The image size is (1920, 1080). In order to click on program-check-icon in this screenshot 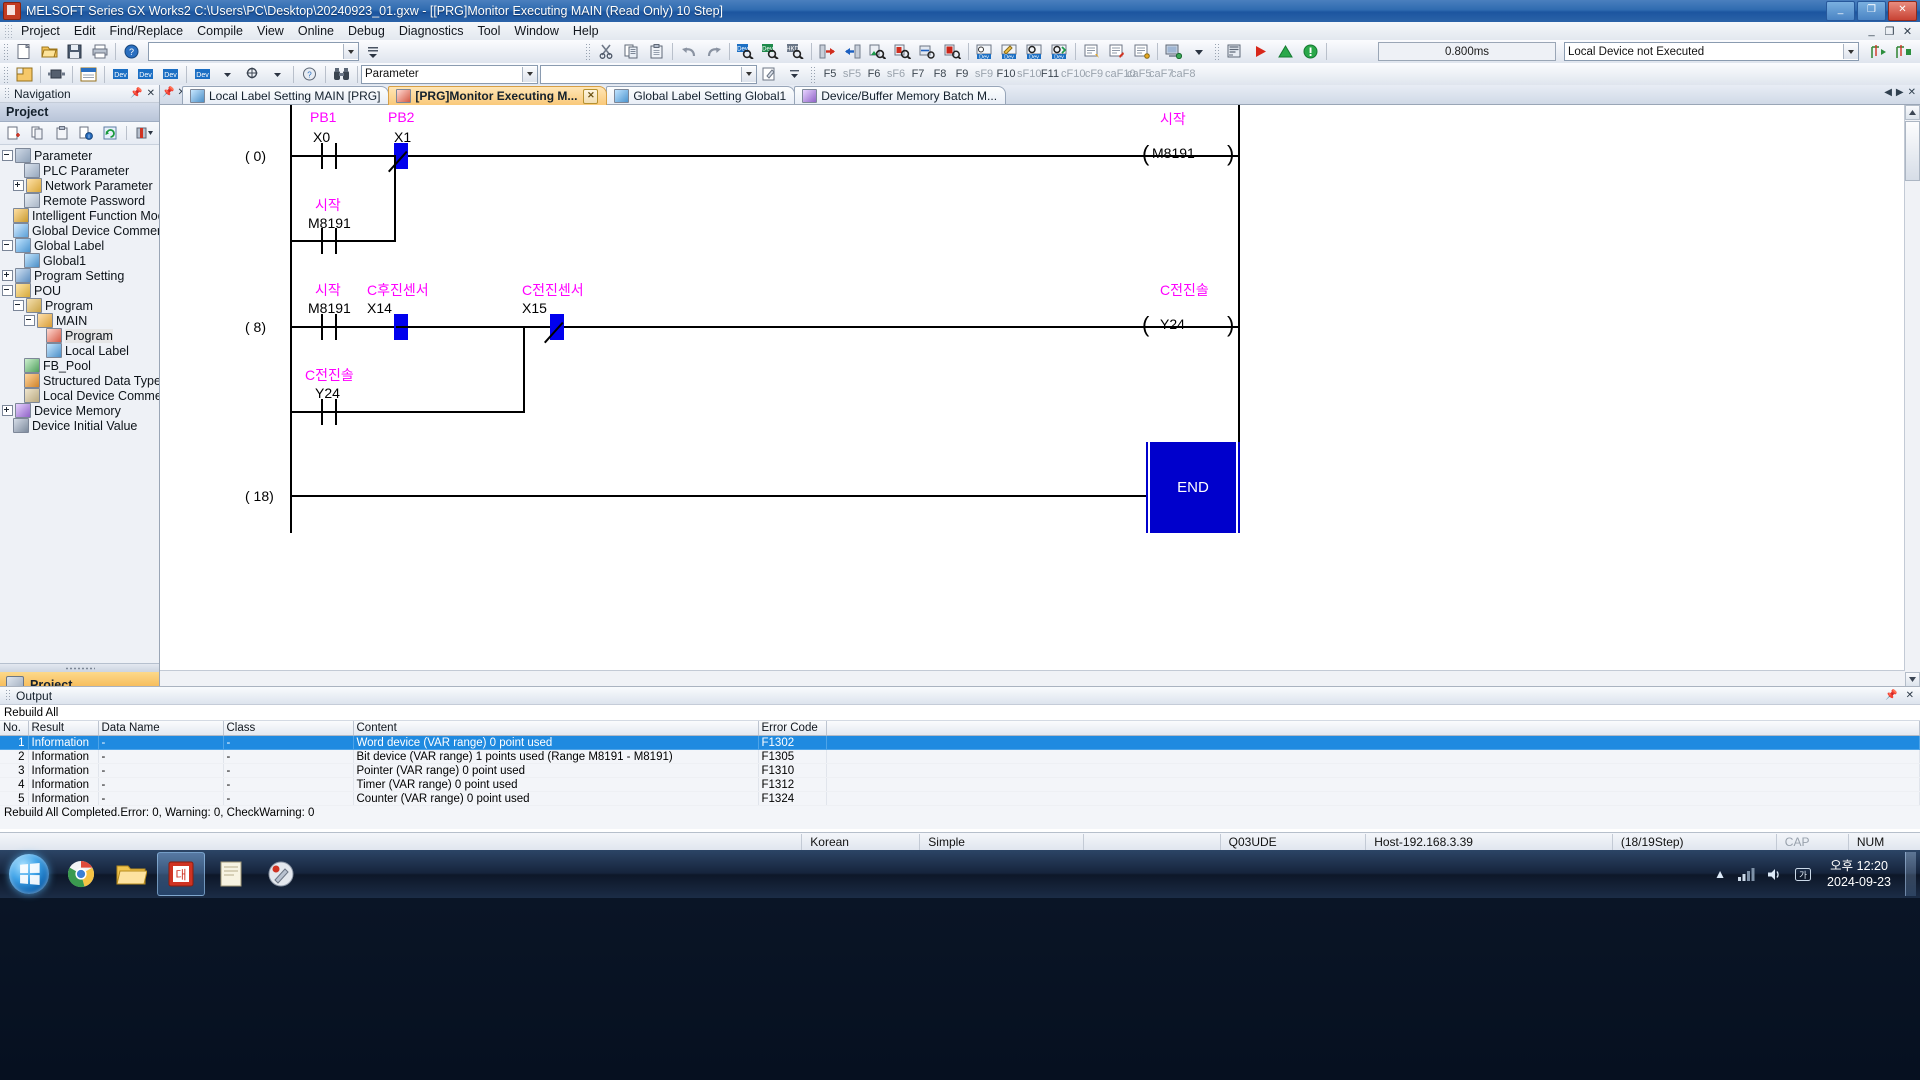, I will do `click(1235, 52)`.